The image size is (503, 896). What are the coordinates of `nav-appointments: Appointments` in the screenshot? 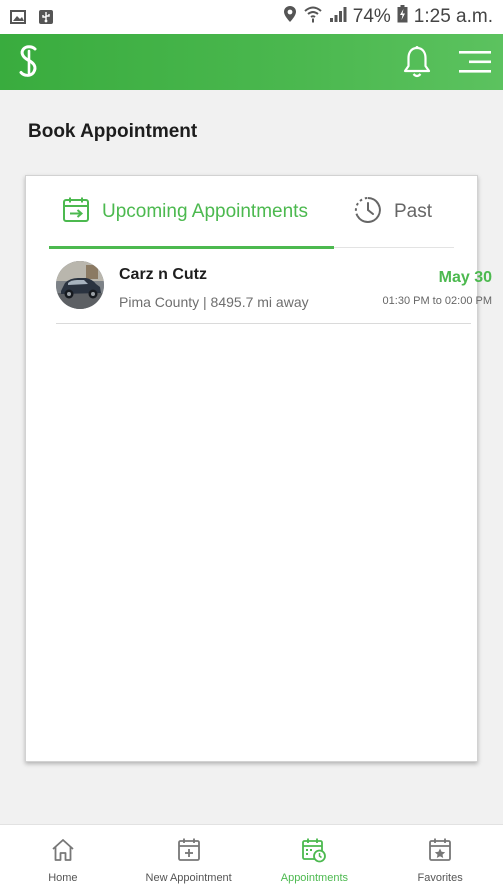 It's located at (315, 860).